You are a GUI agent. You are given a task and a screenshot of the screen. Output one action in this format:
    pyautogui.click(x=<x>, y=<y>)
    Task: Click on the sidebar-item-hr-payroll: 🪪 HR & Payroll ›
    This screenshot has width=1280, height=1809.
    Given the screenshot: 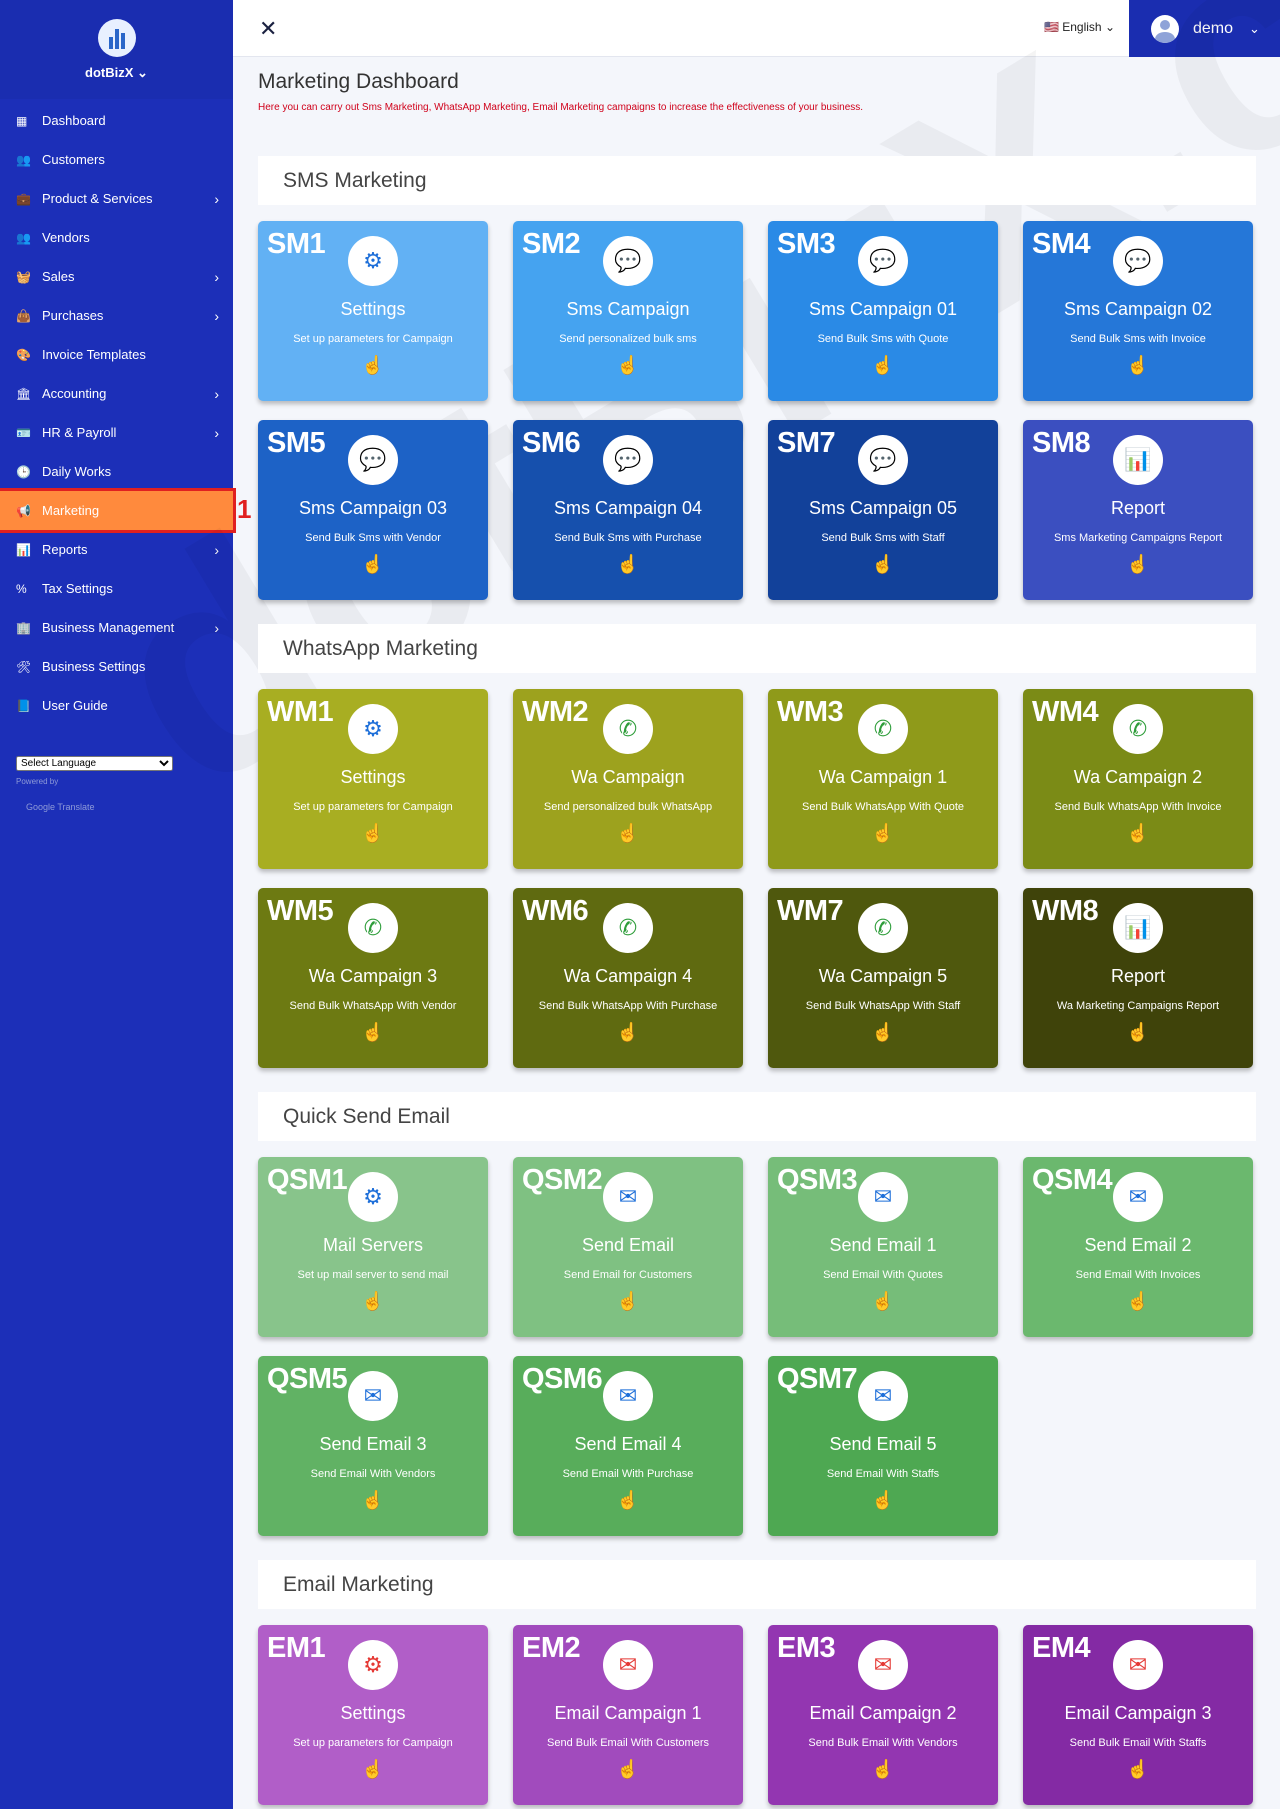 What is the action you would take?
    pyautogui.click(x=116, y=432)
    